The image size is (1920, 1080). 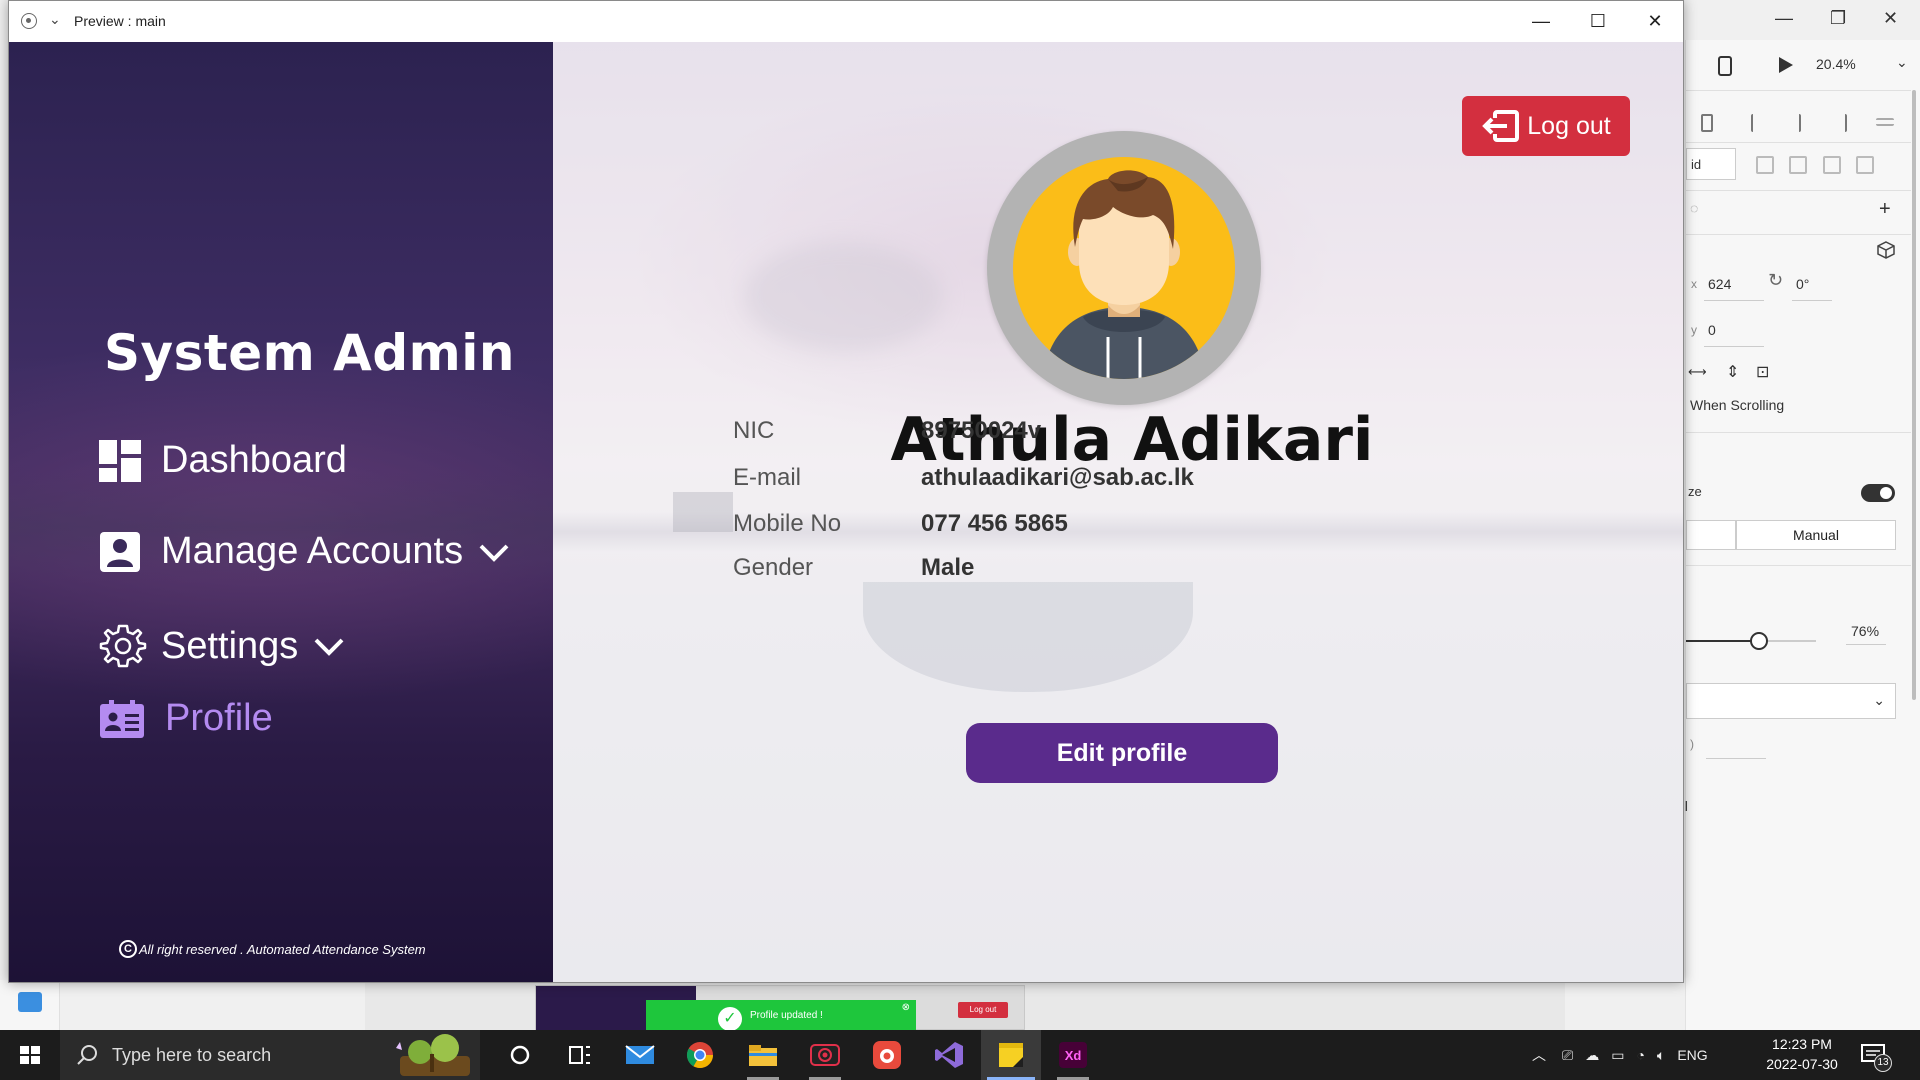 I want to click on play-icon, so click(x=1786, y=65).